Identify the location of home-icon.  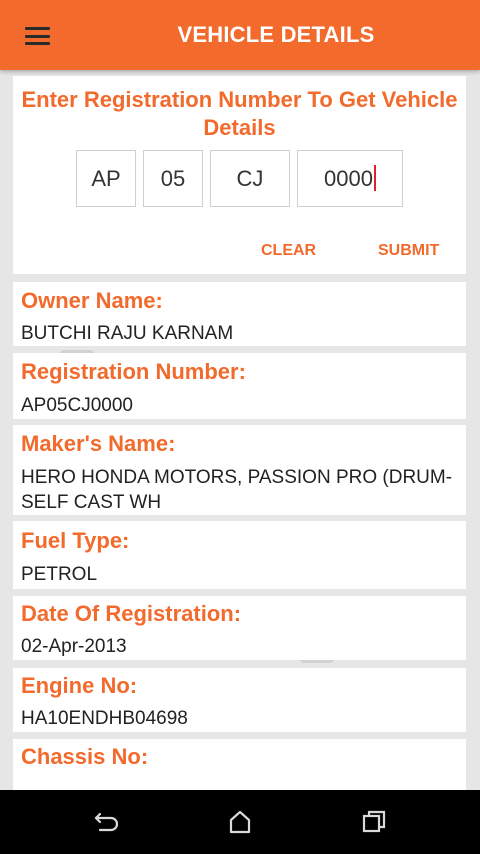
(240, 822).